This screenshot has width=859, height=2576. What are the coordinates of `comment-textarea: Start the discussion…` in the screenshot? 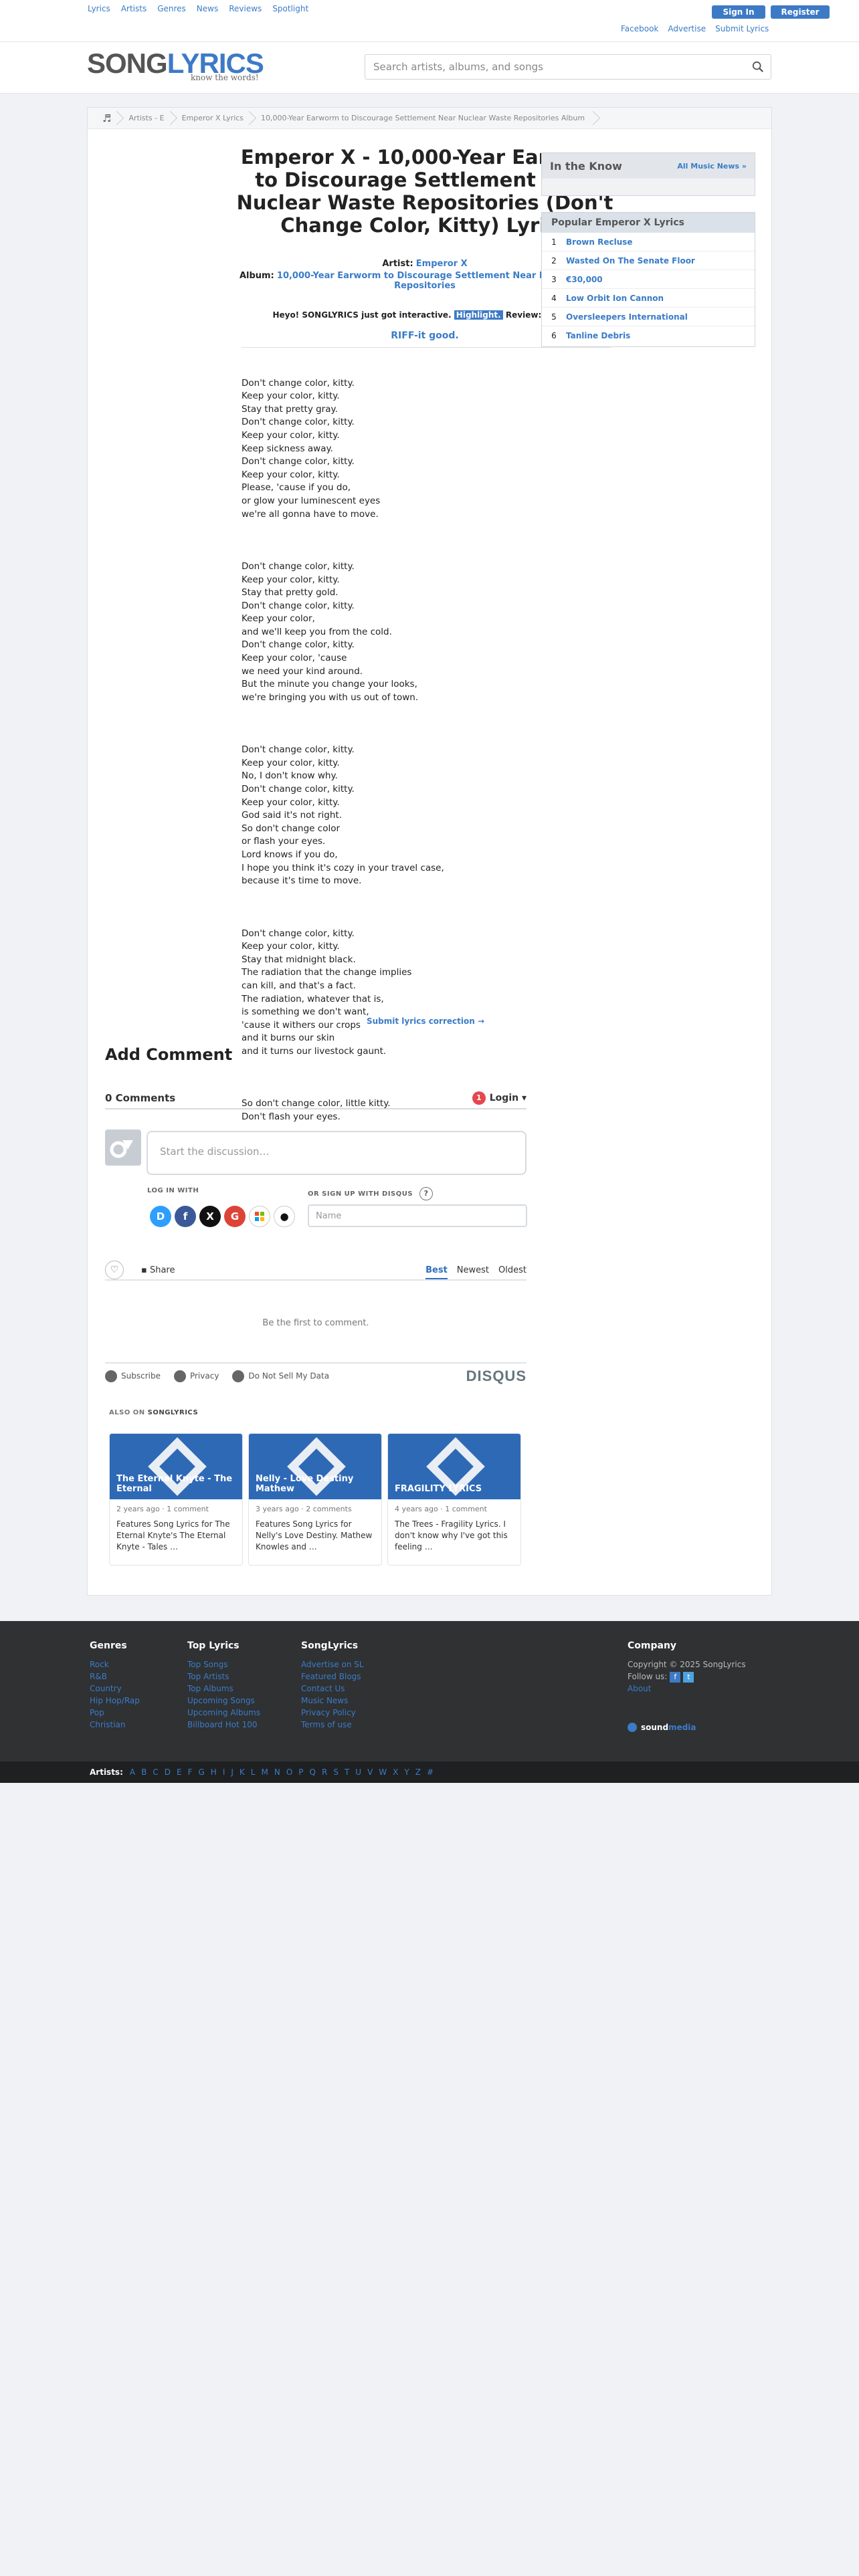 It's located at (337, 1153).